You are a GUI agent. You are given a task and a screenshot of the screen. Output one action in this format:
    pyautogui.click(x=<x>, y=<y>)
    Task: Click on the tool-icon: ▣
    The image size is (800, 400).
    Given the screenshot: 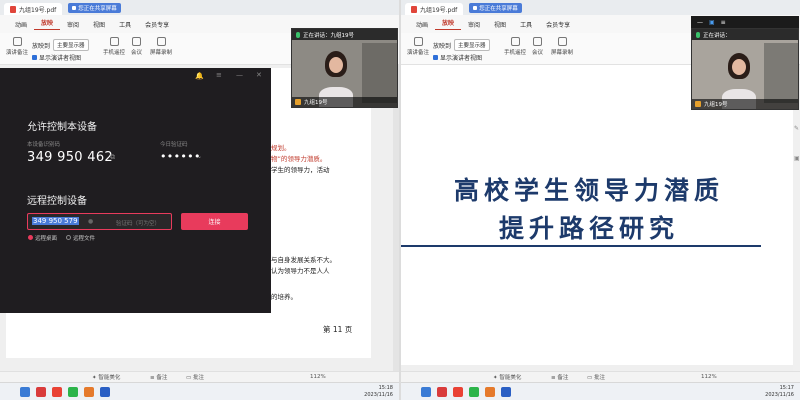 What is the action you would take?
    pyautogui.click(x=797, y=158)
    